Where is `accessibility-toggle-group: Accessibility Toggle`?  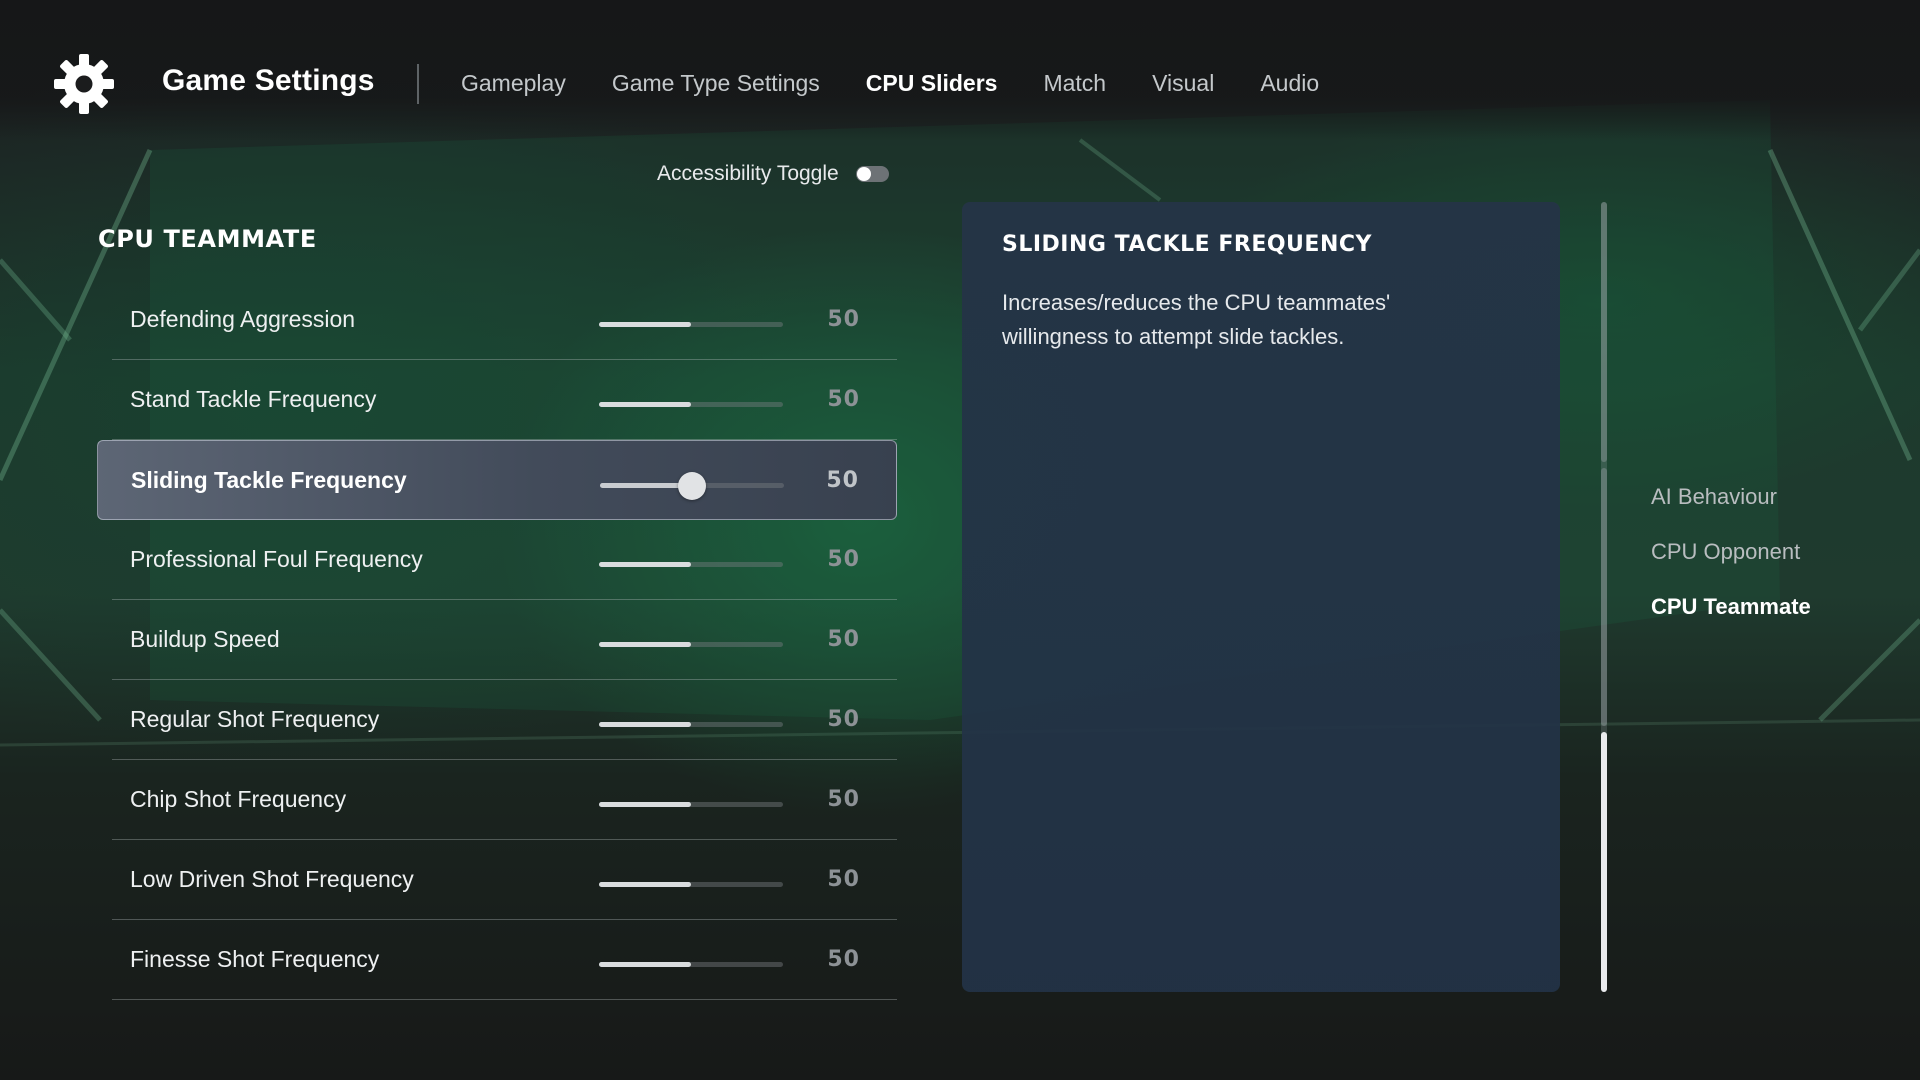 accessibility-toggle-group: Accessibility Toggle is located at coordinates (773, 174).